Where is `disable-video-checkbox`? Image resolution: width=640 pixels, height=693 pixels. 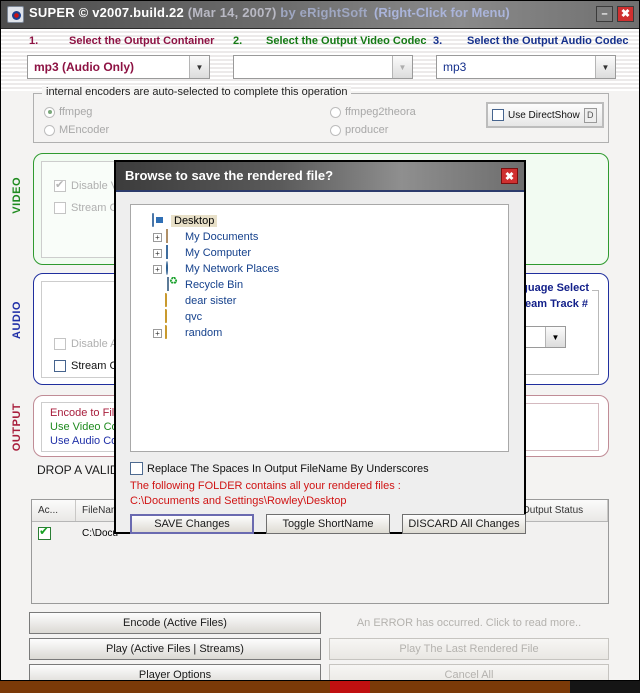 disable-video-checkbox is located at coordinates (60, 185).